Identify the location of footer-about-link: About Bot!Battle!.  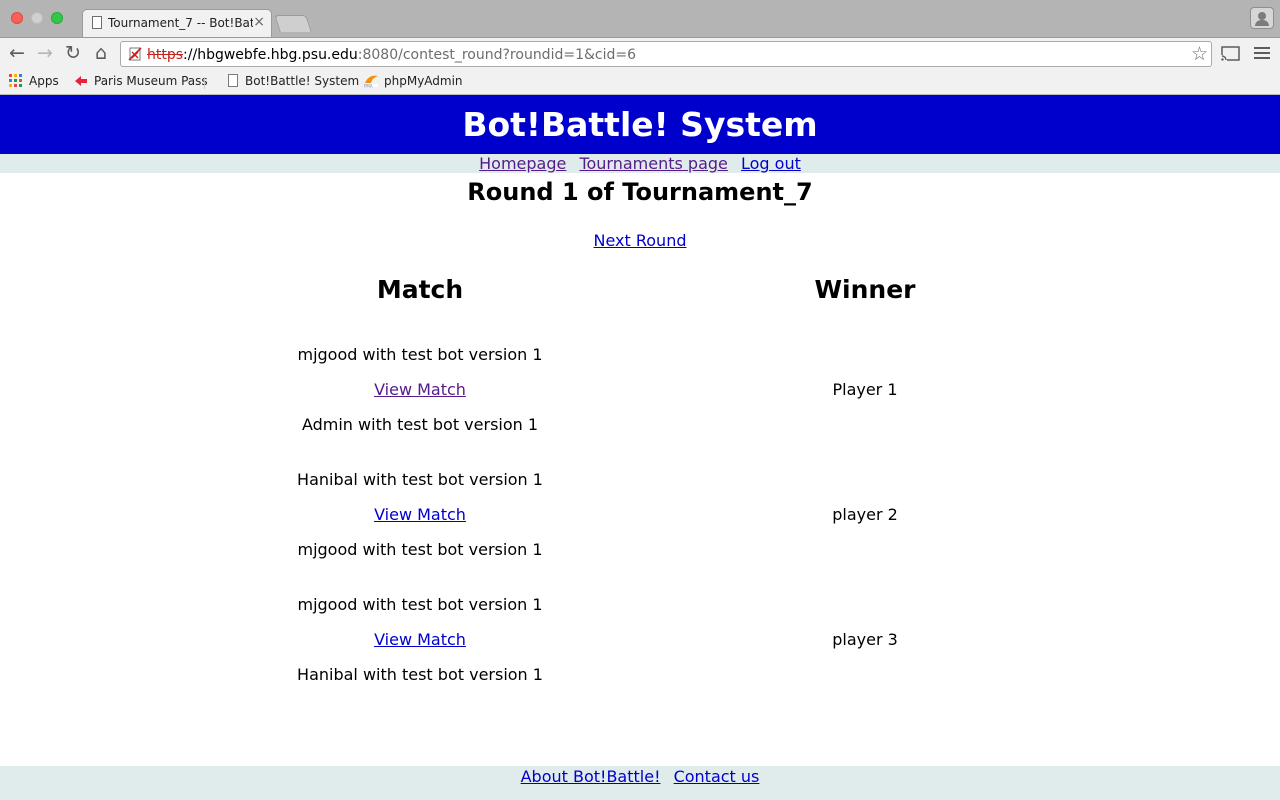
(591, 776).